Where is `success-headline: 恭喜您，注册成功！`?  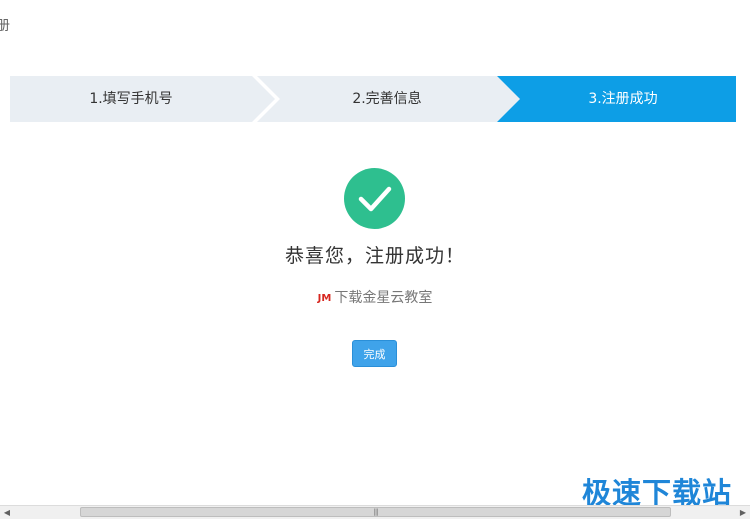
success-headline: 恭喜您，注册成功！ is located at coordinates (374, 256).